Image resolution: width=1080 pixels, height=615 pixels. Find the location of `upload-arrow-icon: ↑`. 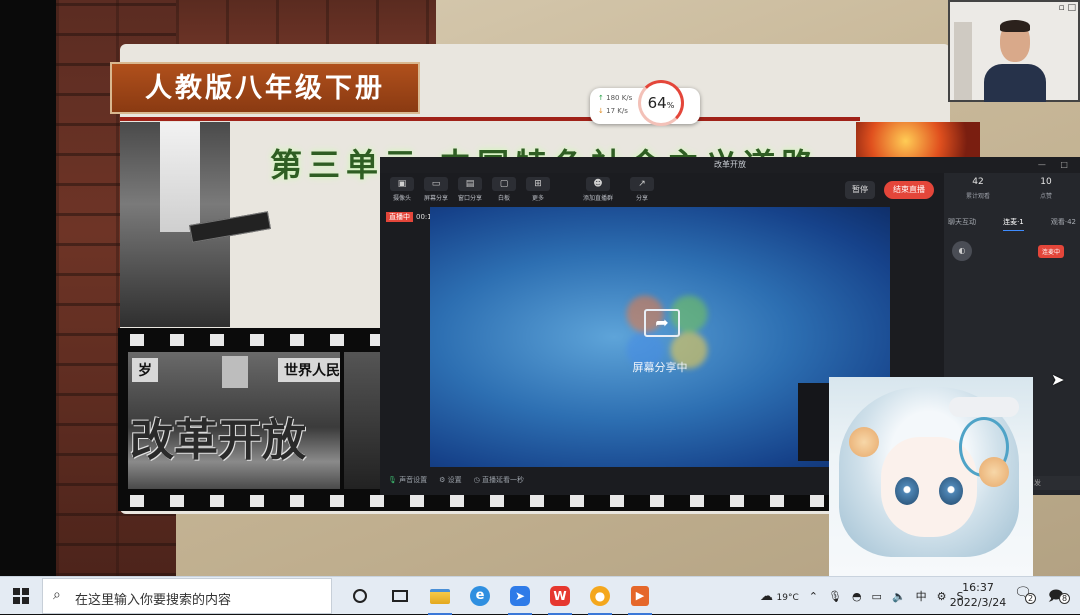

upload-arrow-icon: ↑ is located at coordinates (601, 98).